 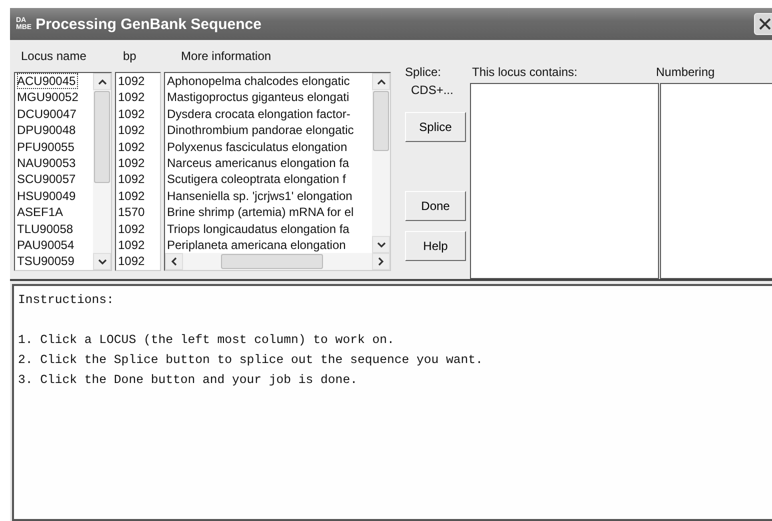 What do you see at coordinates (55, 114) in the screenshot?
I see `locus-item: DCU90047` at bounding box center [55, 114].